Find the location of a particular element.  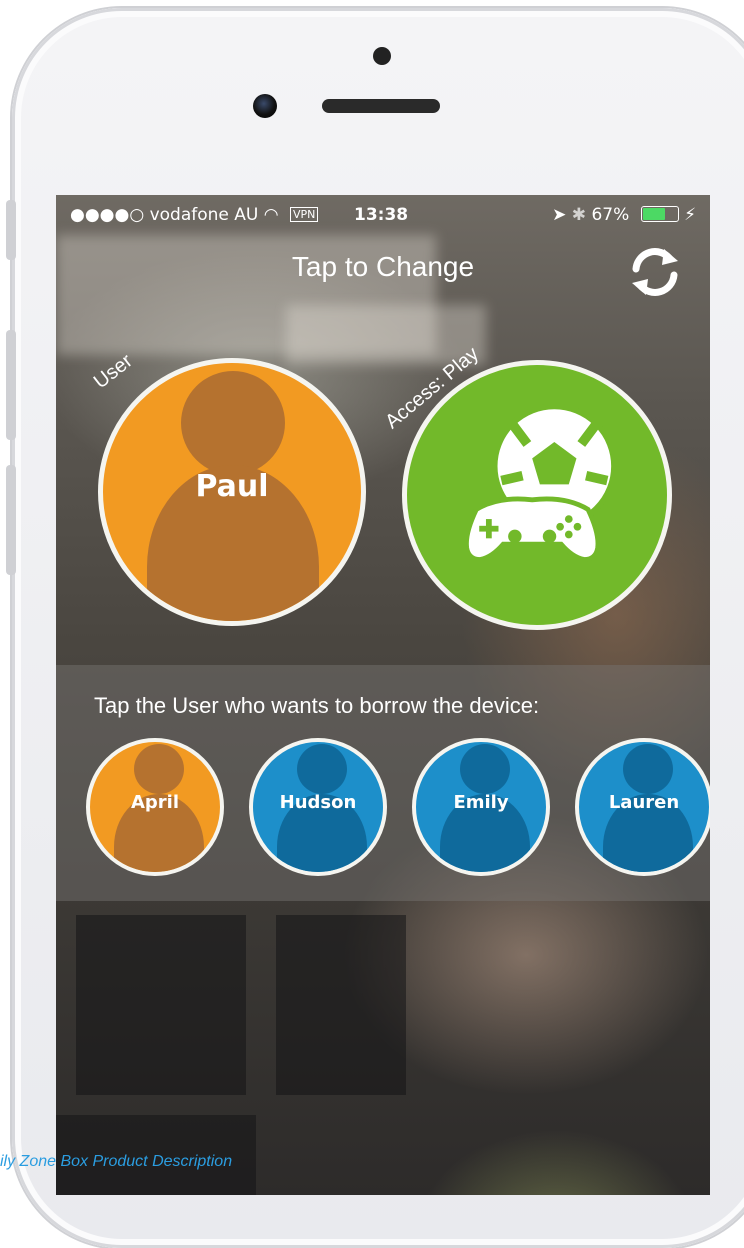

current-user-avatar: Paul is located at coordinates (232, 492).